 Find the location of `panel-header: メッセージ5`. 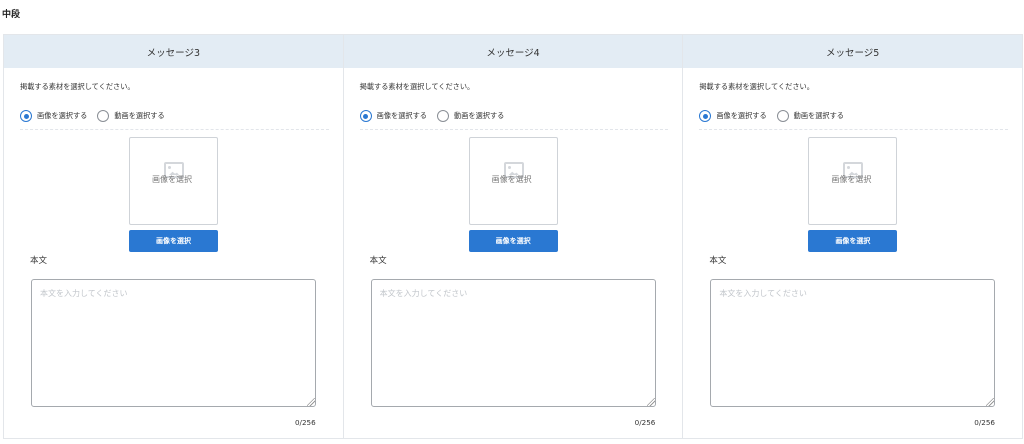

panel-header: メッセージ5 is located at coordinates (853, 51).